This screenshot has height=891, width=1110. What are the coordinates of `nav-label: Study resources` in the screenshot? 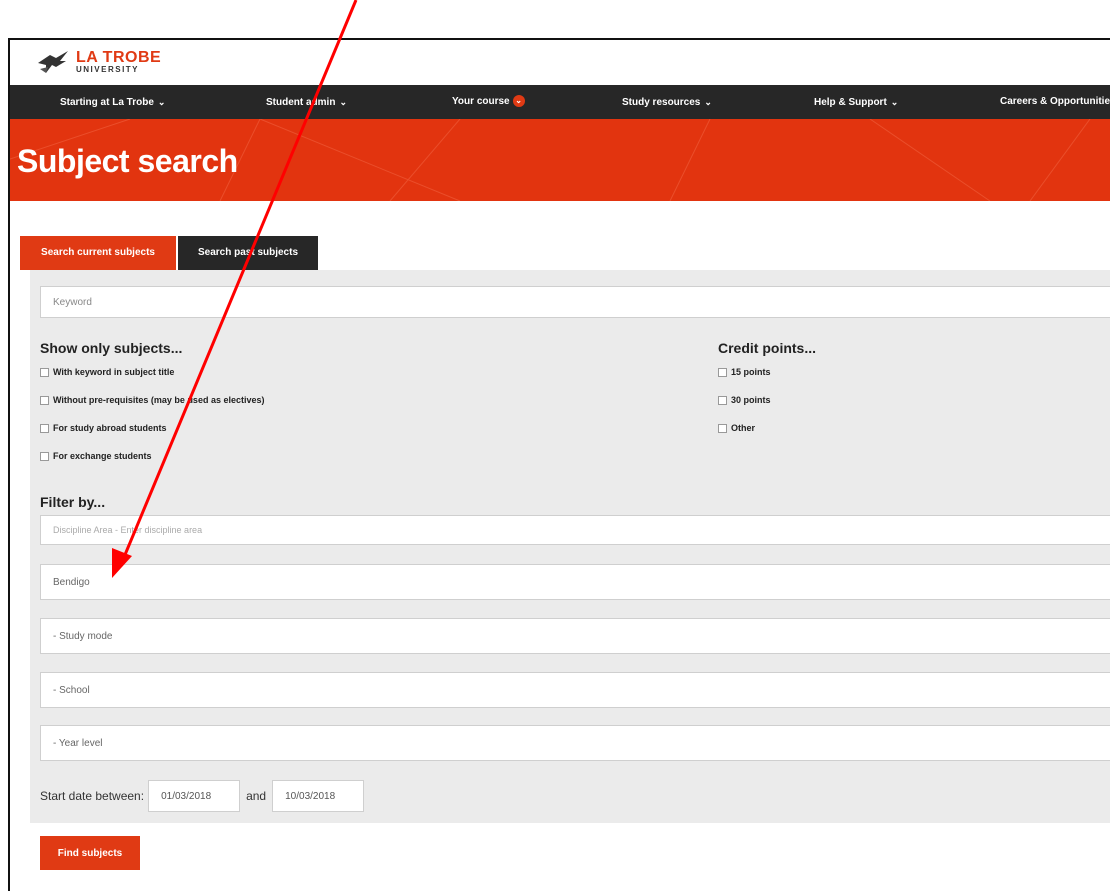 It's located at (661, 102).